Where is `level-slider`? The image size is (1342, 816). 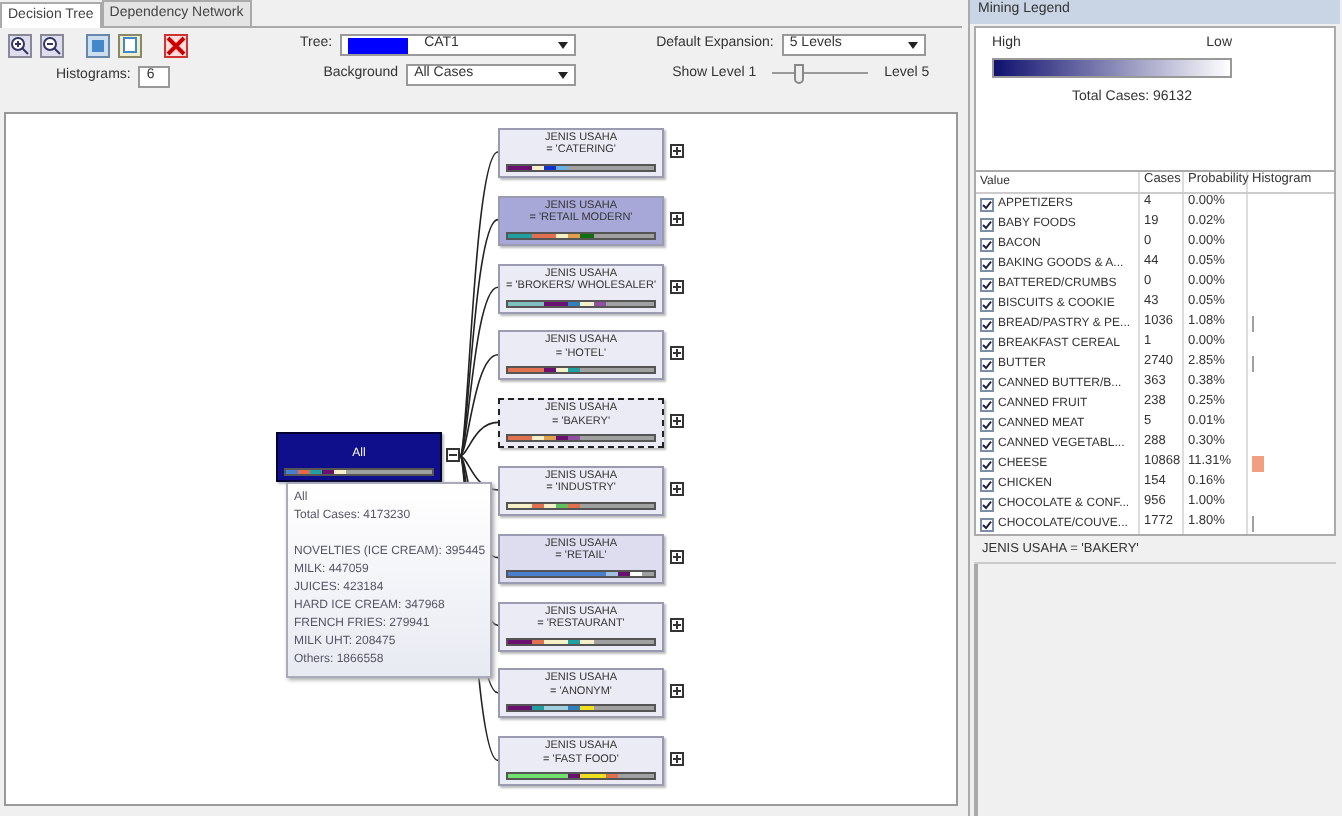 level-slider is located at coordinates (820, 74).